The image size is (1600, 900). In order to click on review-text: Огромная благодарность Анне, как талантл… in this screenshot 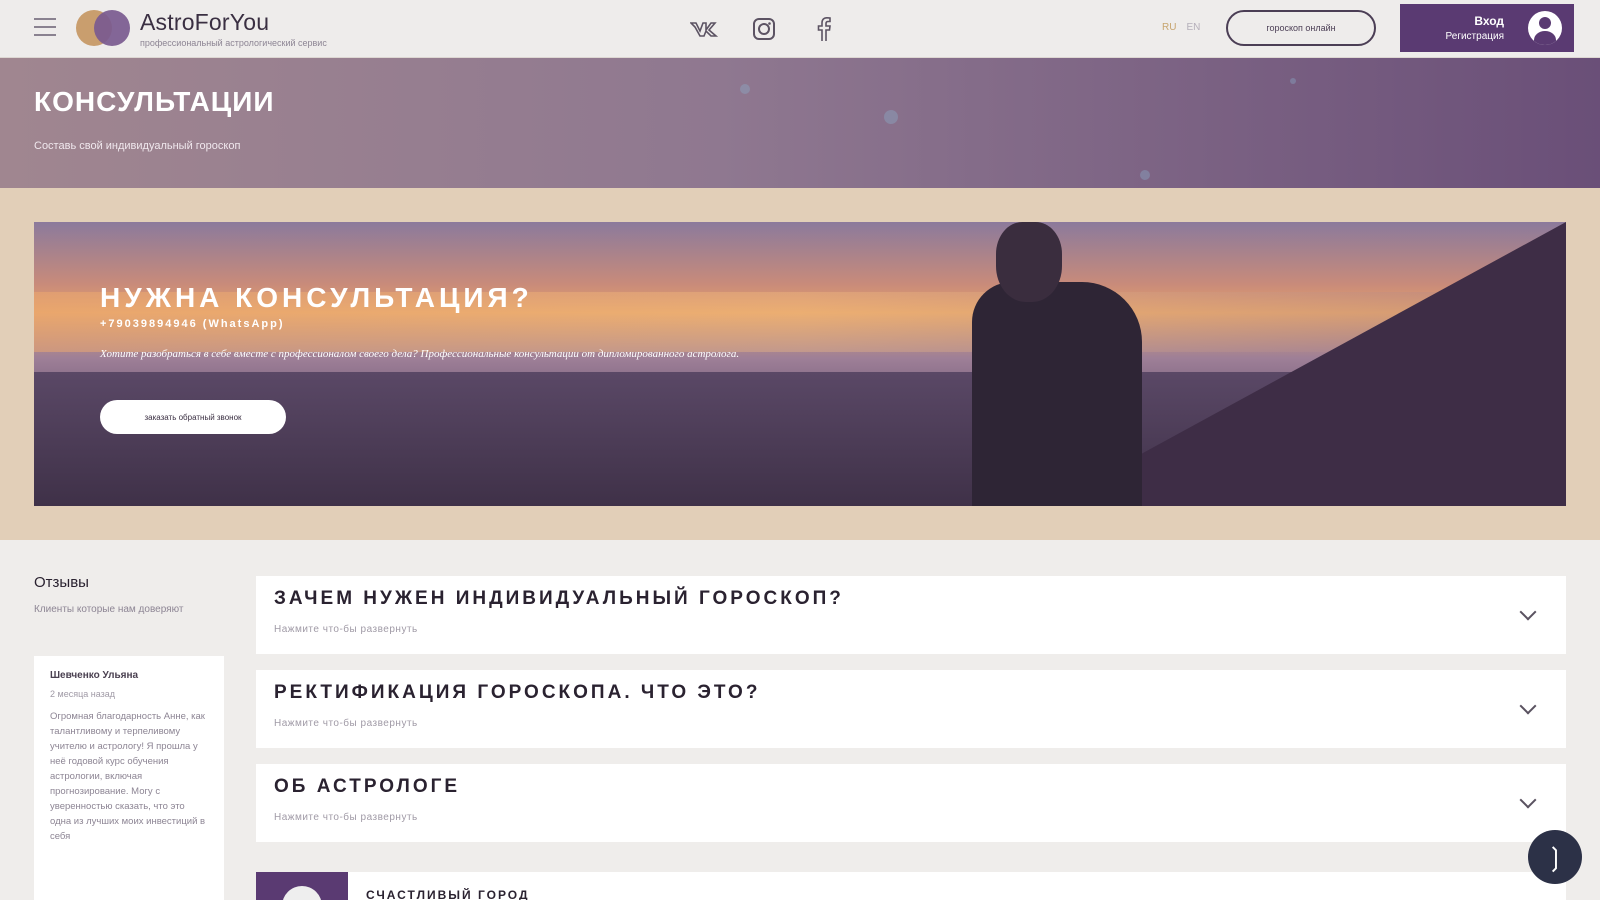, I will do `click(128, 776)`.